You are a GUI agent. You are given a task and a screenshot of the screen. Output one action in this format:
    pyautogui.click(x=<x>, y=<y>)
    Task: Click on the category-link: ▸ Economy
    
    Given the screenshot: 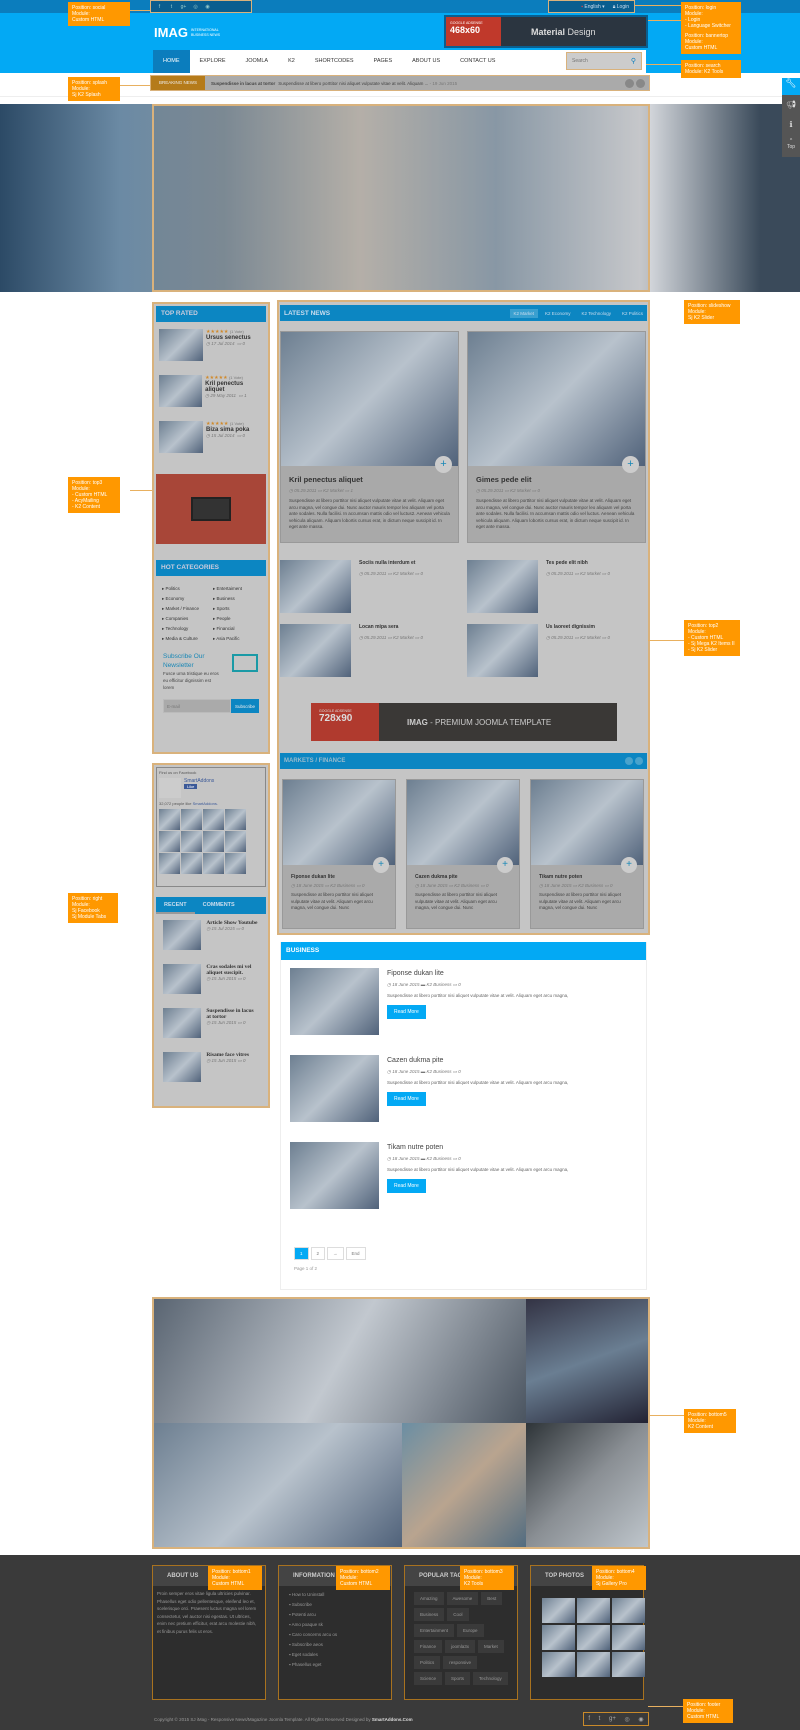 What is the action you would take?
    pyautogui.click(x=180, y=599)
    